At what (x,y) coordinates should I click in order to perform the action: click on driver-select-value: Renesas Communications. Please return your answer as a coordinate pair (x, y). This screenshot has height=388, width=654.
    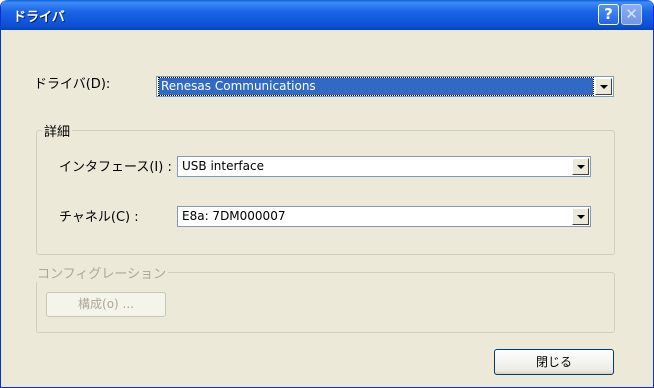
    Looking at the image, I should click on (376, 86).